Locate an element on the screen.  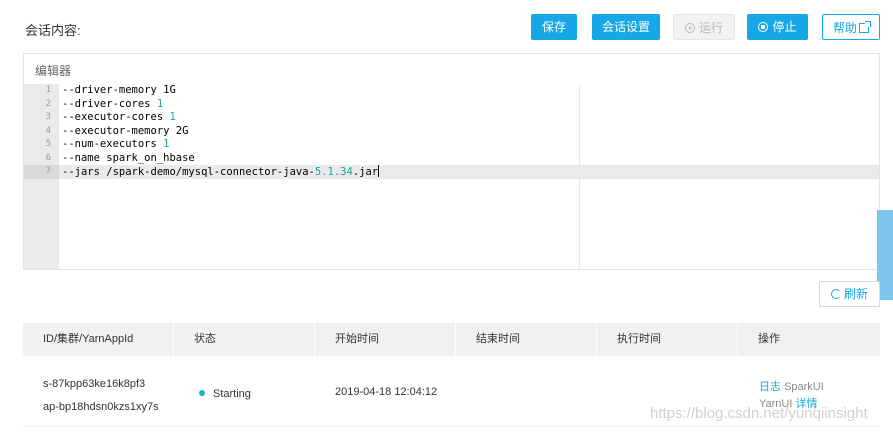
table-header: ID/集群/YarnAppId 状态 开始时间 结束时间 执行时间 操作 is located at coordinates (451, 339).